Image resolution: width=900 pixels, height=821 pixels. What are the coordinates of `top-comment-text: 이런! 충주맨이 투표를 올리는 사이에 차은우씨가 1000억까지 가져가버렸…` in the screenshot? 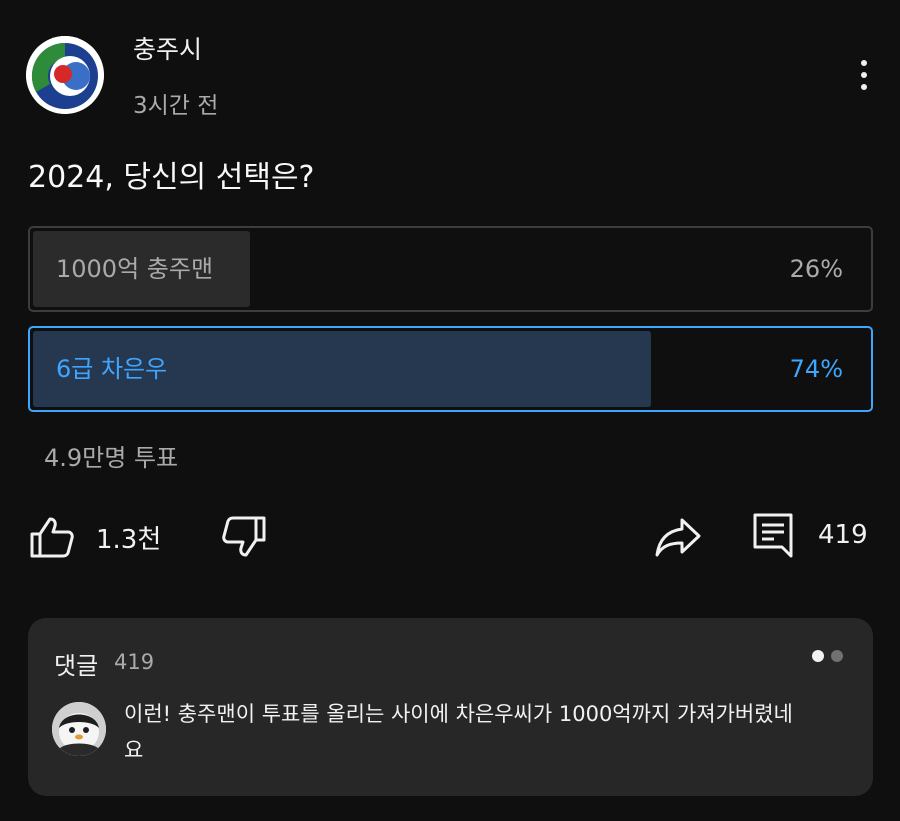 It's located at (458, 732).